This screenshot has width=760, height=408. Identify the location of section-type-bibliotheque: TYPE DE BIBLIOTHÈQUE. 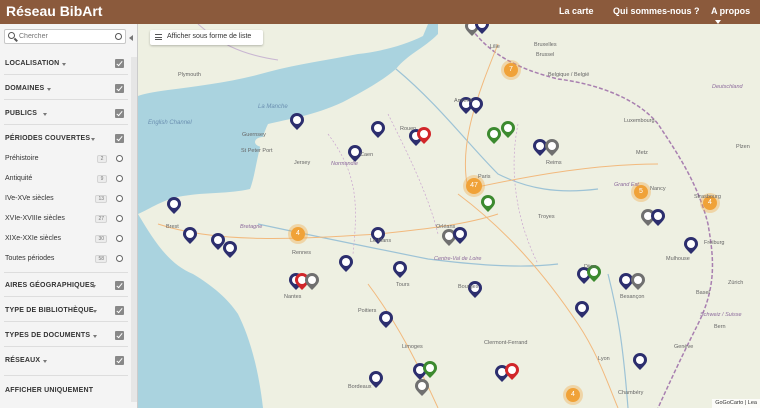
(65, 311).